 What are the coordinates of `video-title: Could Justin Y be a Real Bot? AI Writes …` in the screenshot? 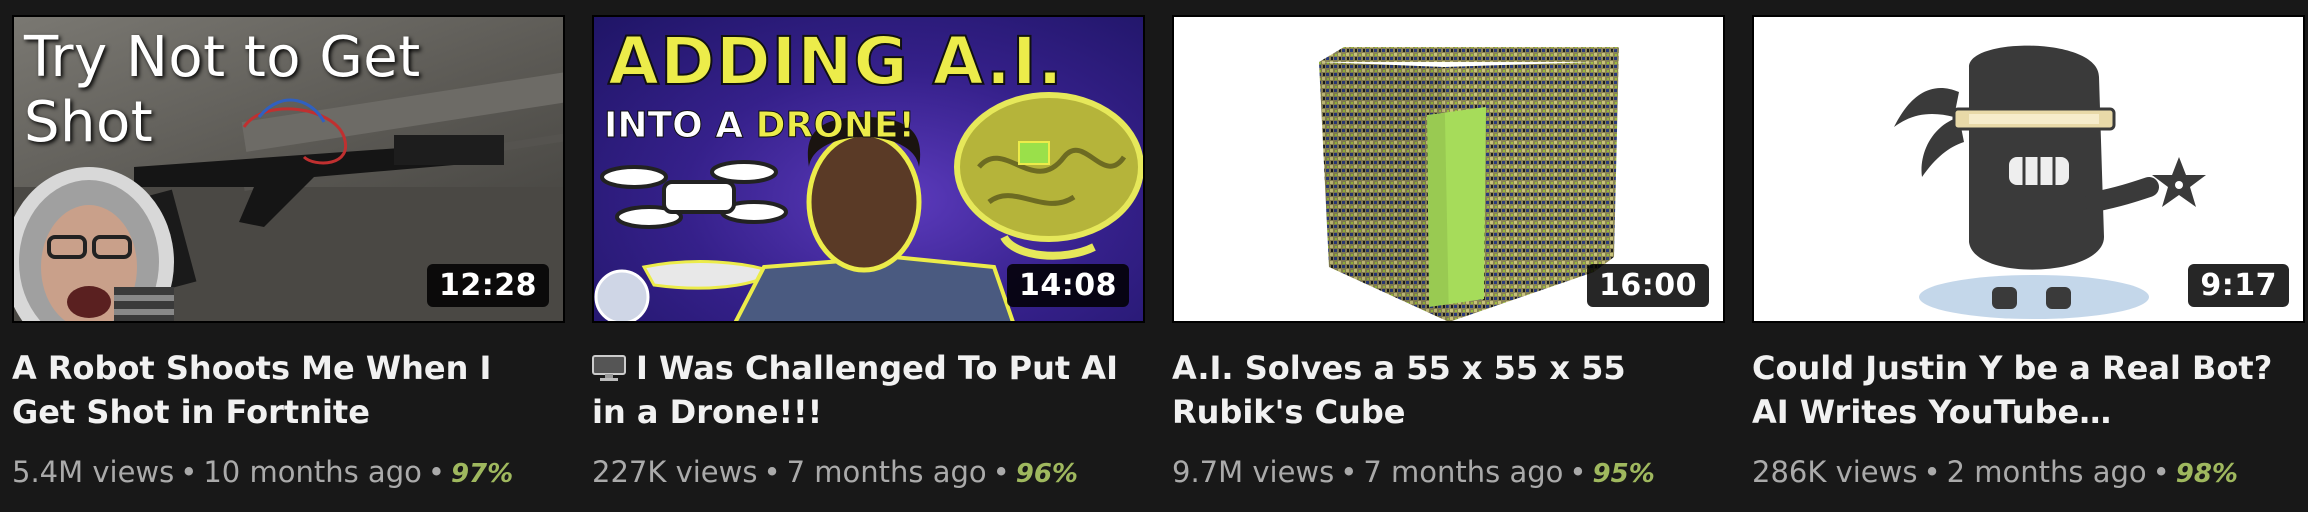 It's located at (2028, 390).